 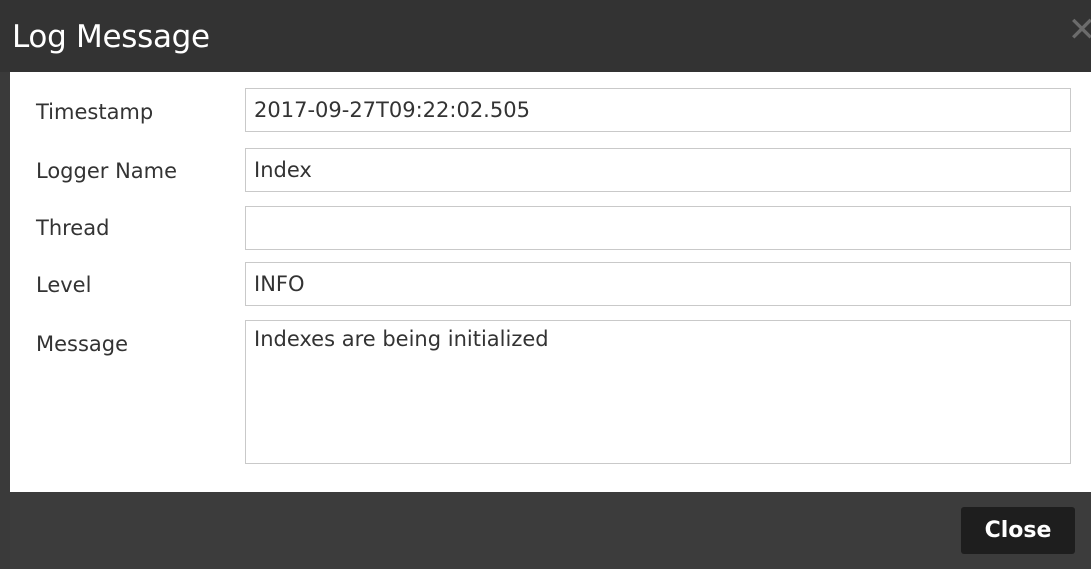 What do you see at coordinates (107, 171) in the screenshot?
I see `logger-name-label: Logger Name` at bounding box center [107, 171].